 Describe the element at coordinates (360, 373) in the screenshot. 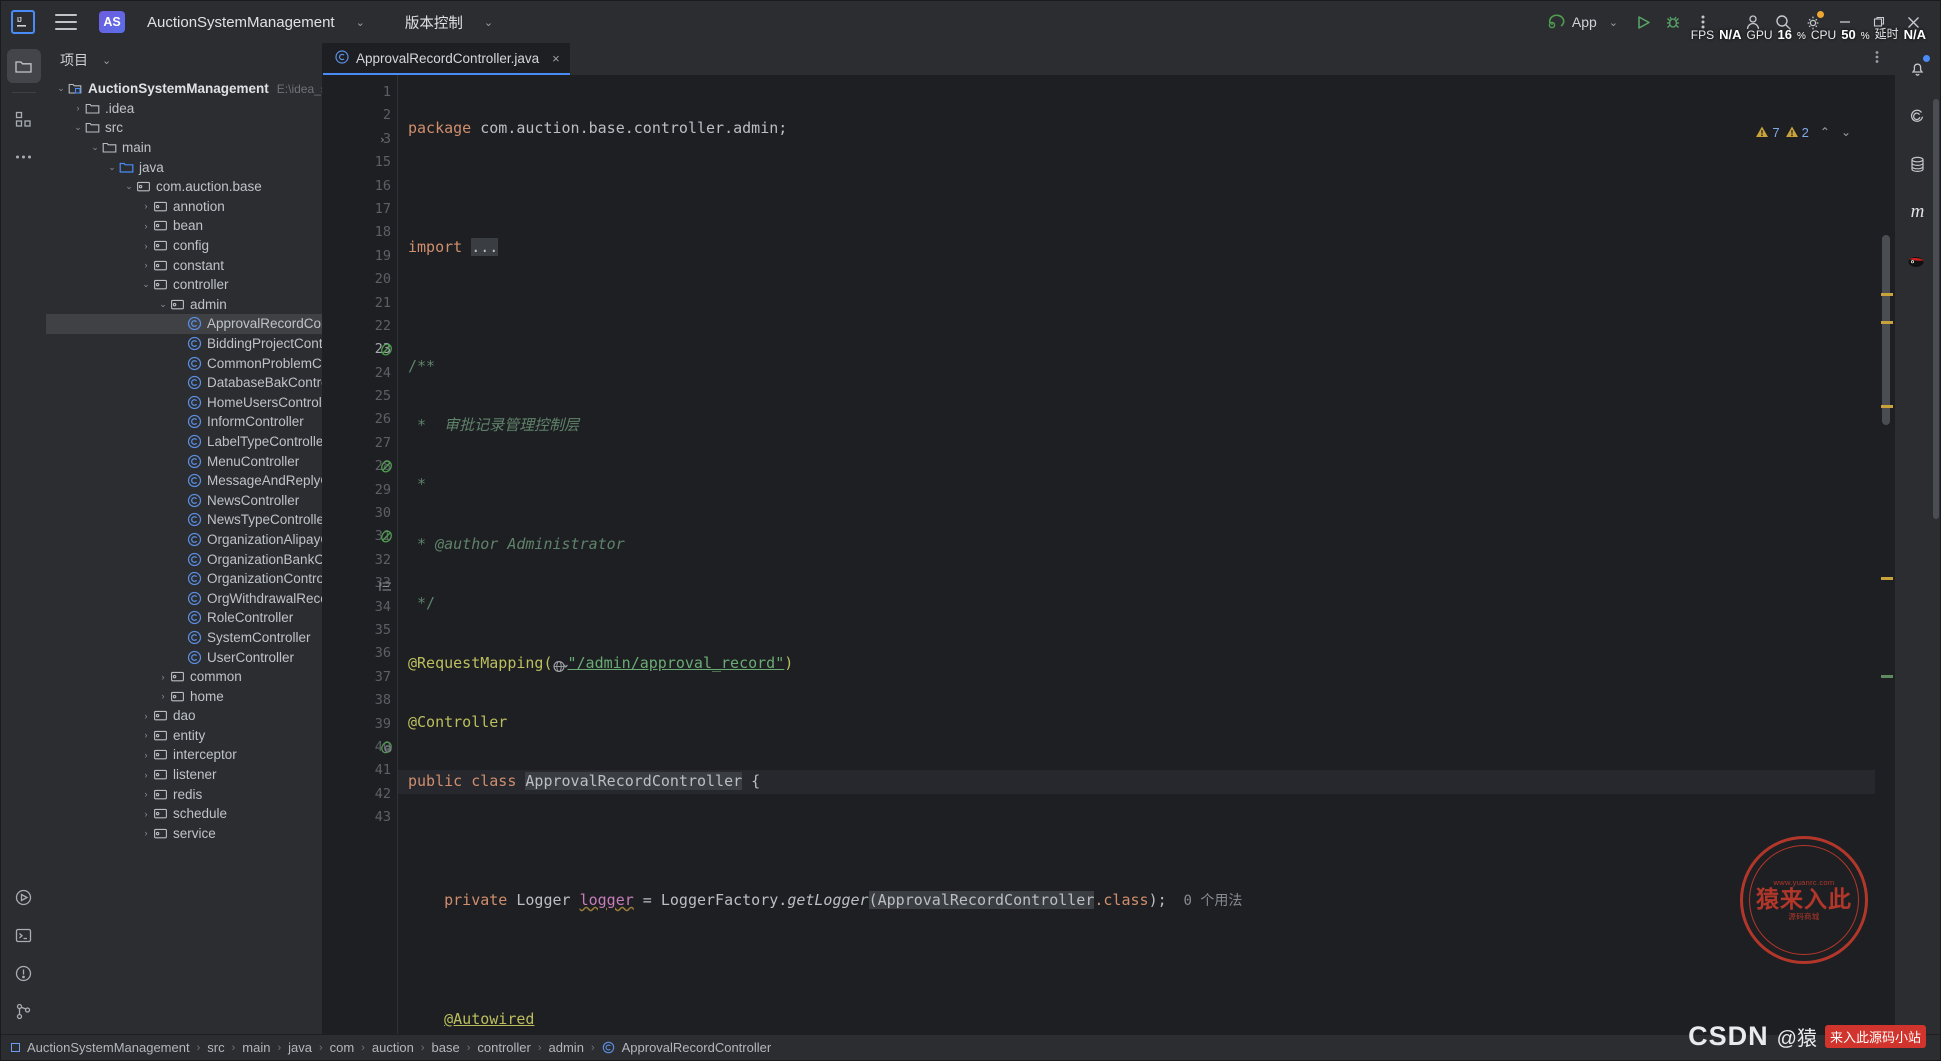

I see `gutter-line-24: 24` at that location.